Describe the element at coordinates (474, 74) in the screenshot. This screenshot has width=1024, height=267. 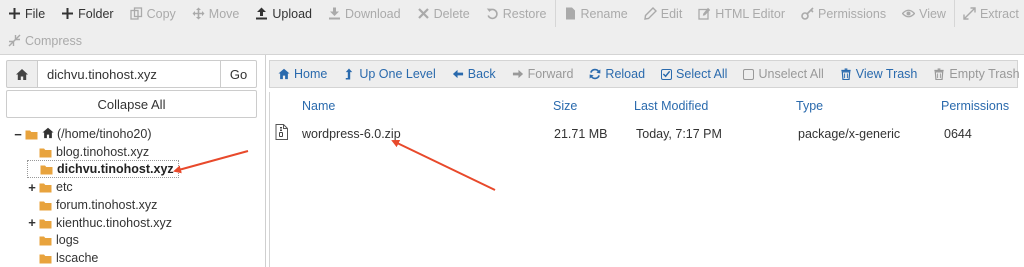
I see `action-back-button: Back` at that location.